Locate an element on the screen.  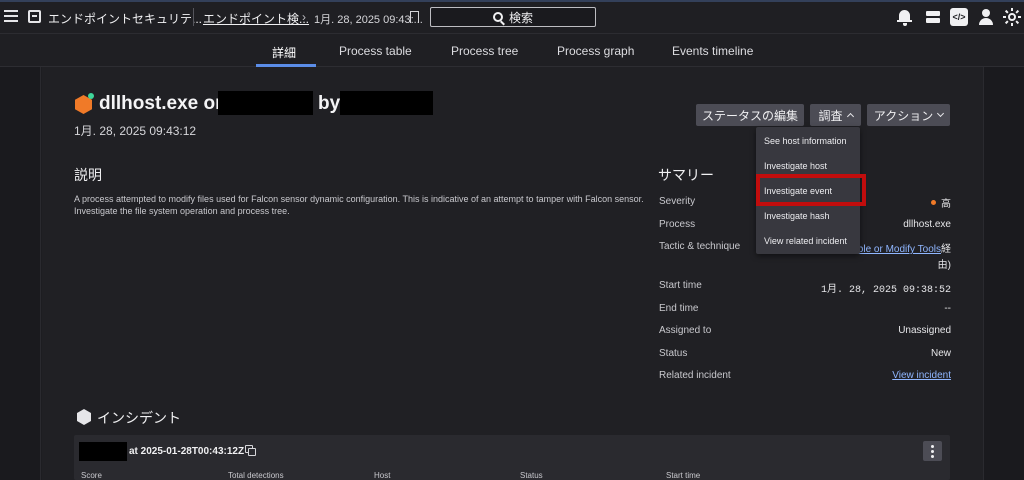
assigned-to-value: Unassigned is located at coordinates (924, 330).